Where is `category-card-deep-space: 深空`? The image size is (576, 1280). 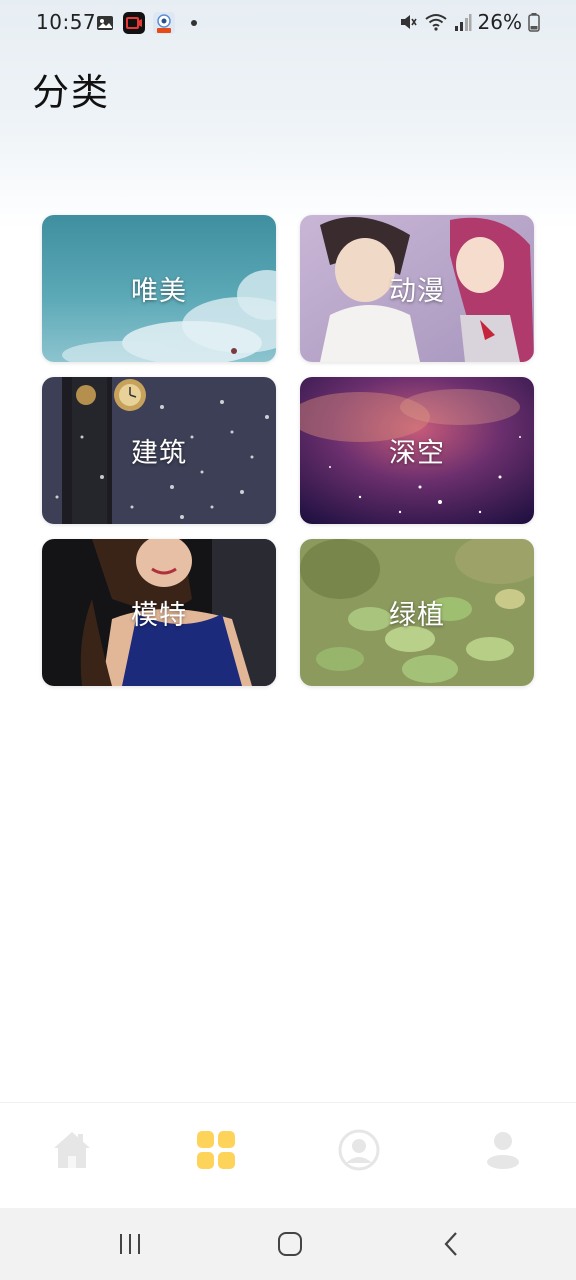 category-card-deep-space: 深空 is located at coordinates (417, 450).